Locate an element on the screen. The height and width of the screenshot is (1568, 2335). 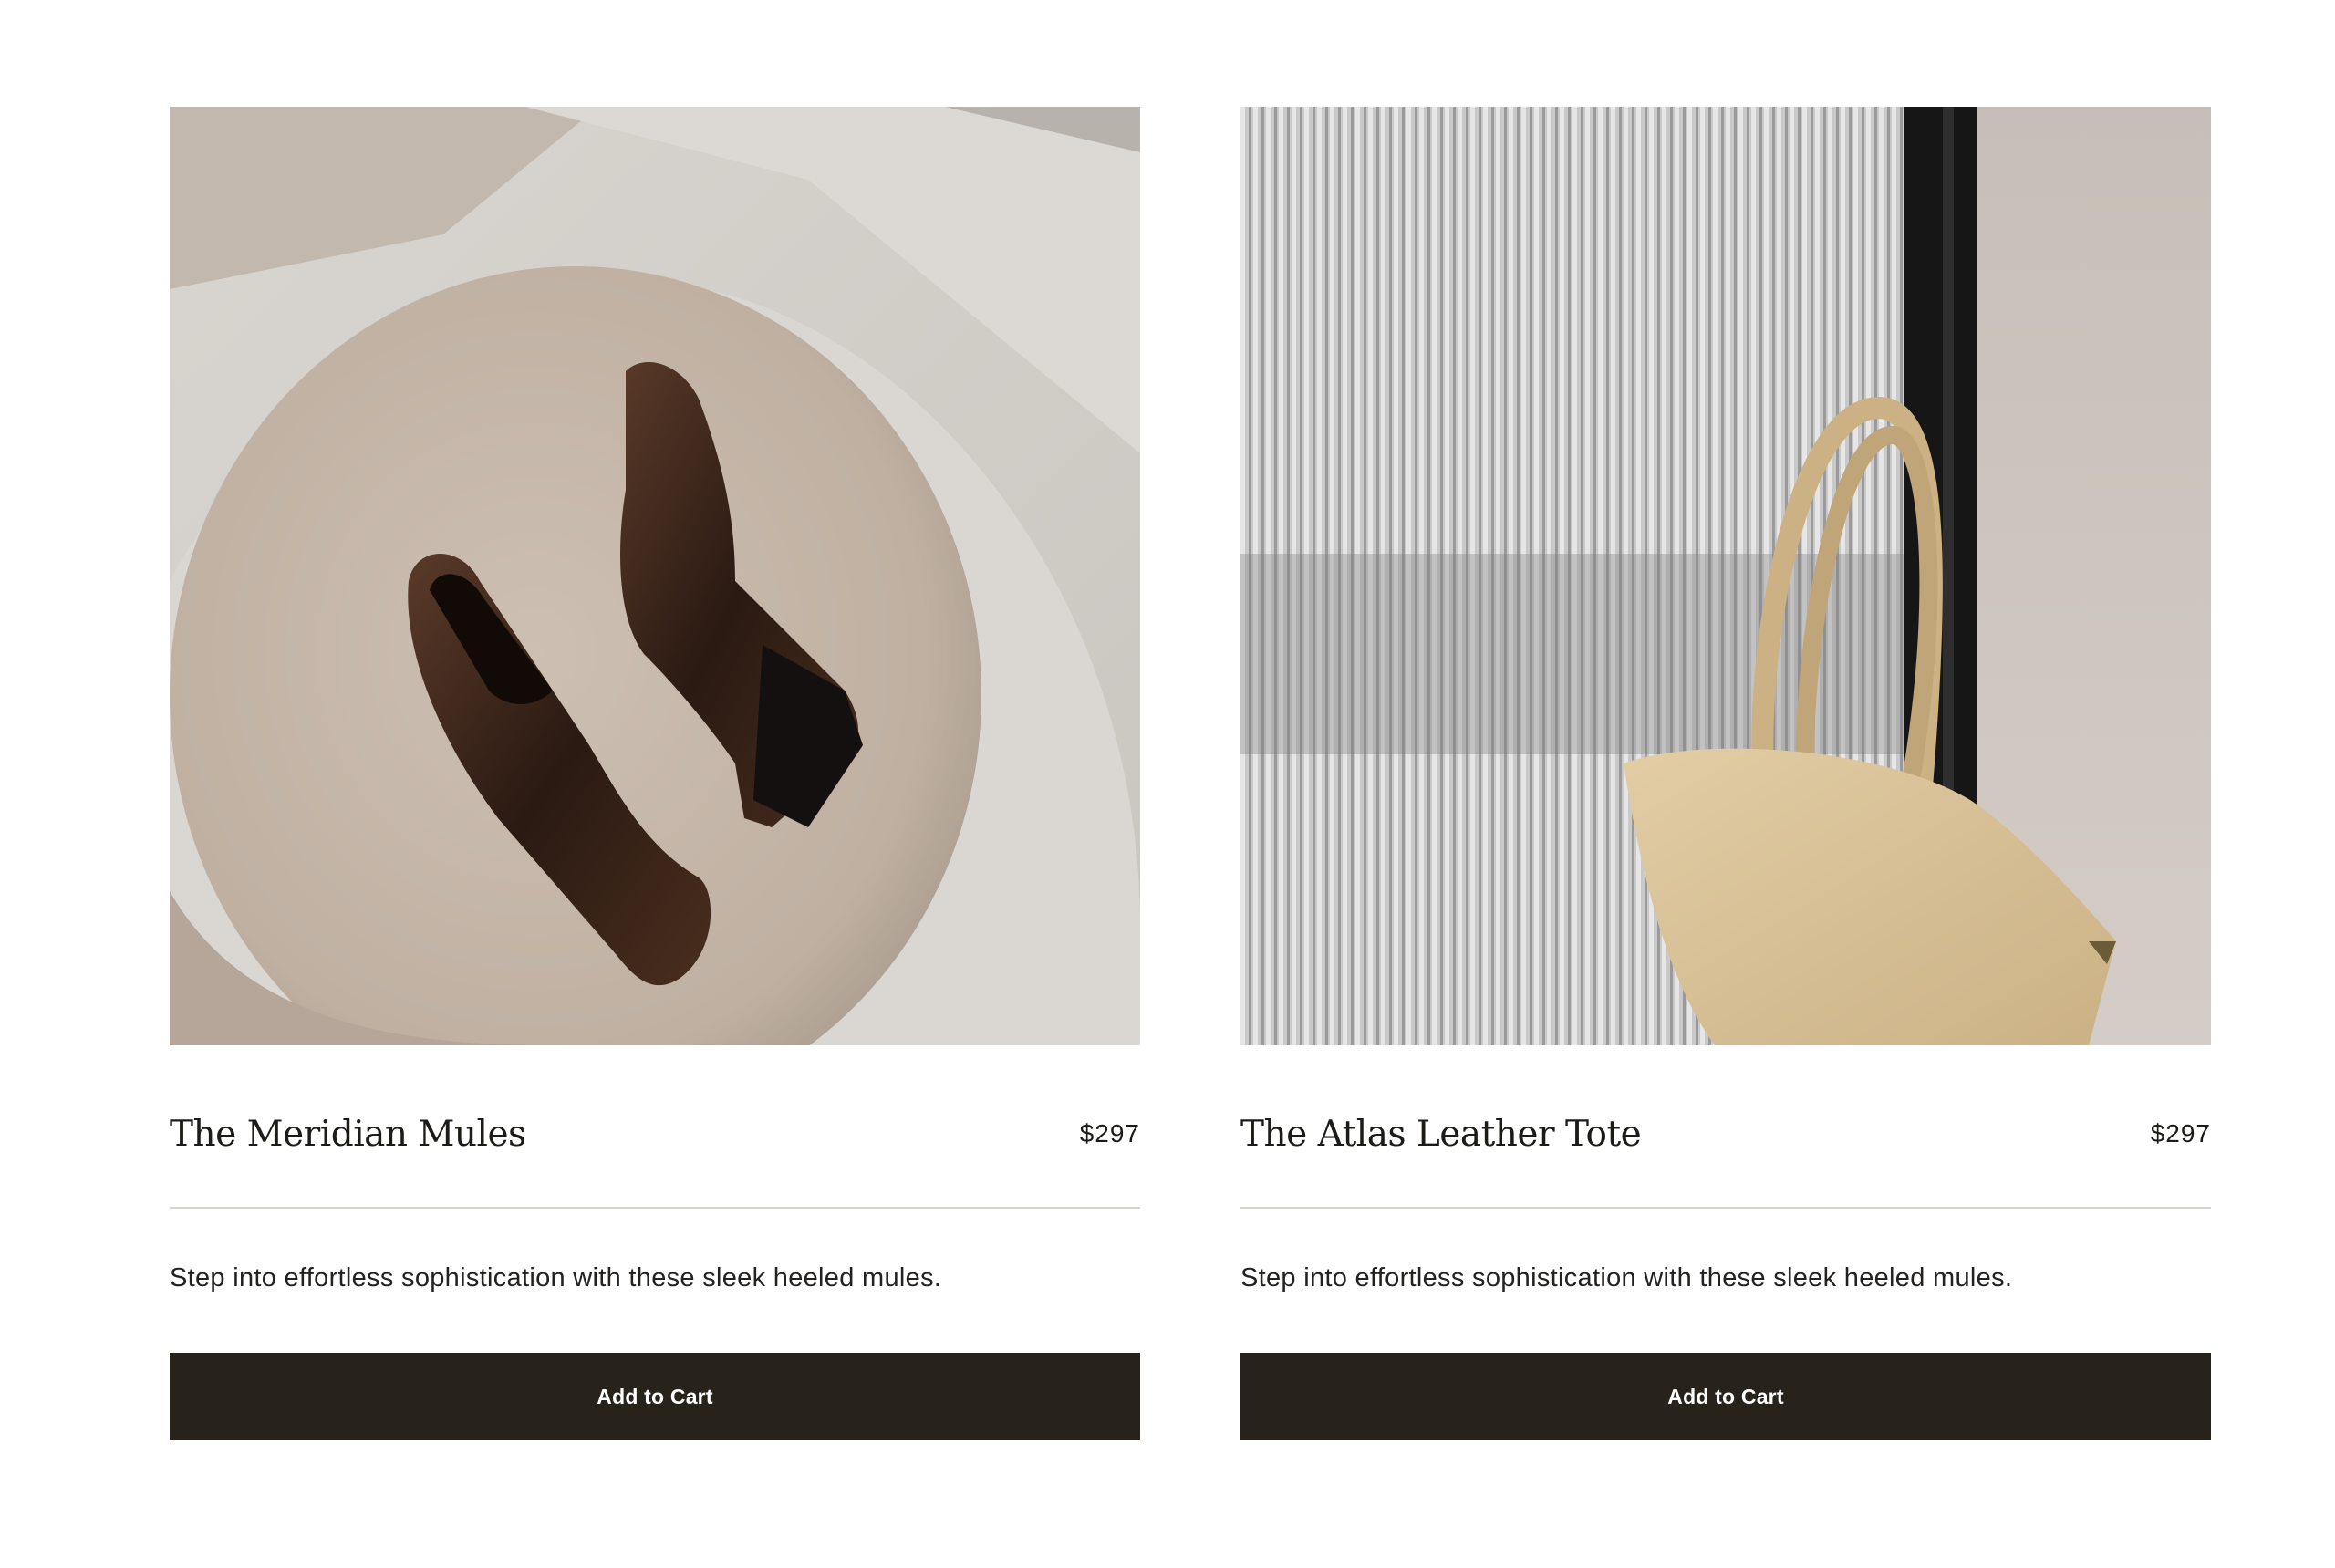
product-title-row: The Atlas Leather Tote $297 is located at coordinates (1725, 1133).